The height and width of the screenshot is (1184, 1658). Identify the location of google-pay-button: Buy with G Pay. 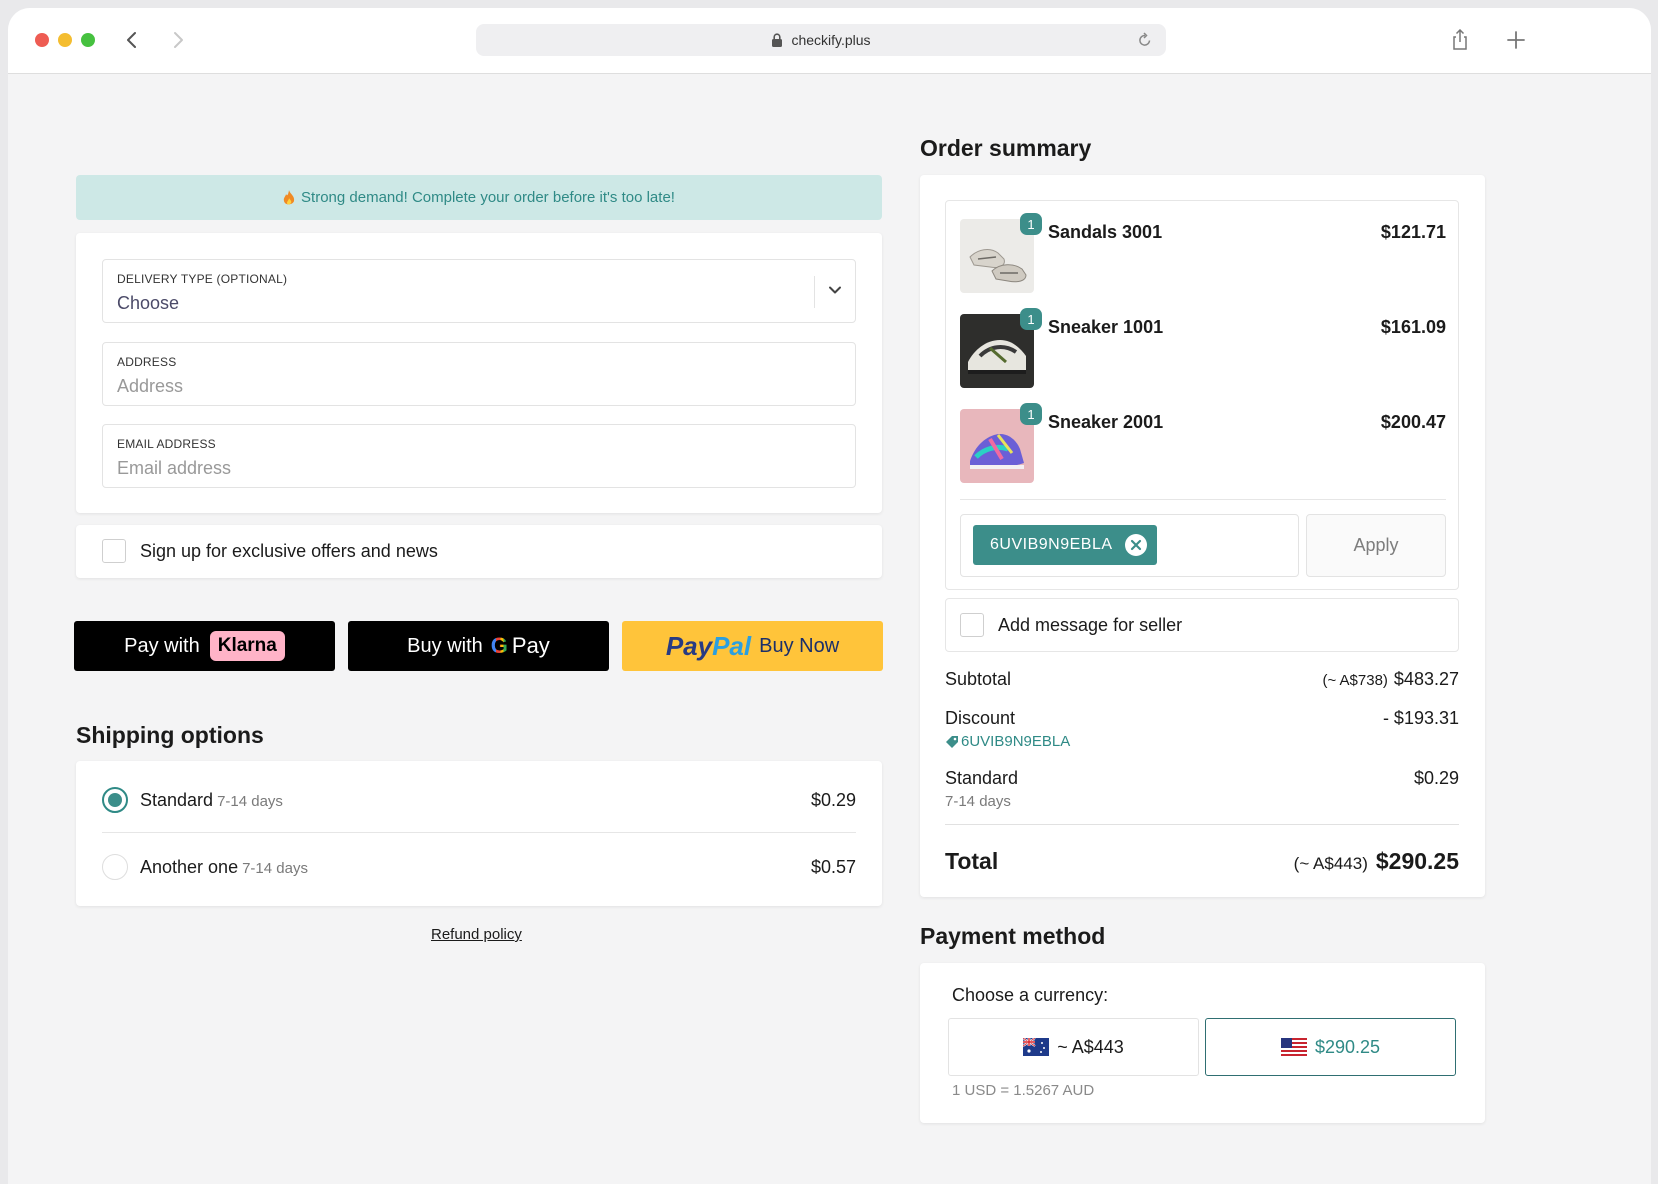
(478, 646).